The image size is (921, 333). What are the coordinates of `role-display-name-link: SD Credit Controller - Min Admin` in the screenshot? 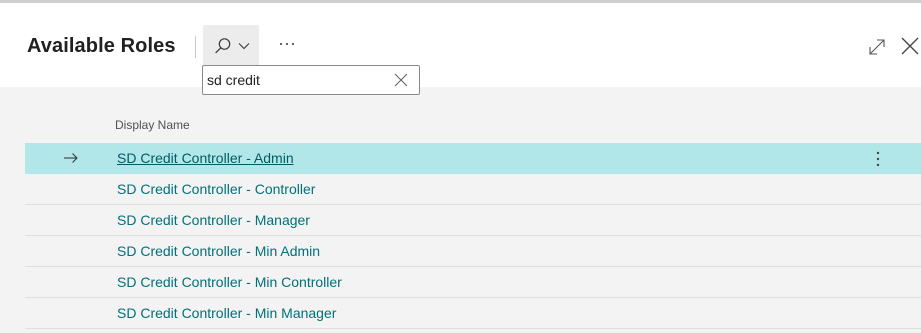 It's located at (218, 251).